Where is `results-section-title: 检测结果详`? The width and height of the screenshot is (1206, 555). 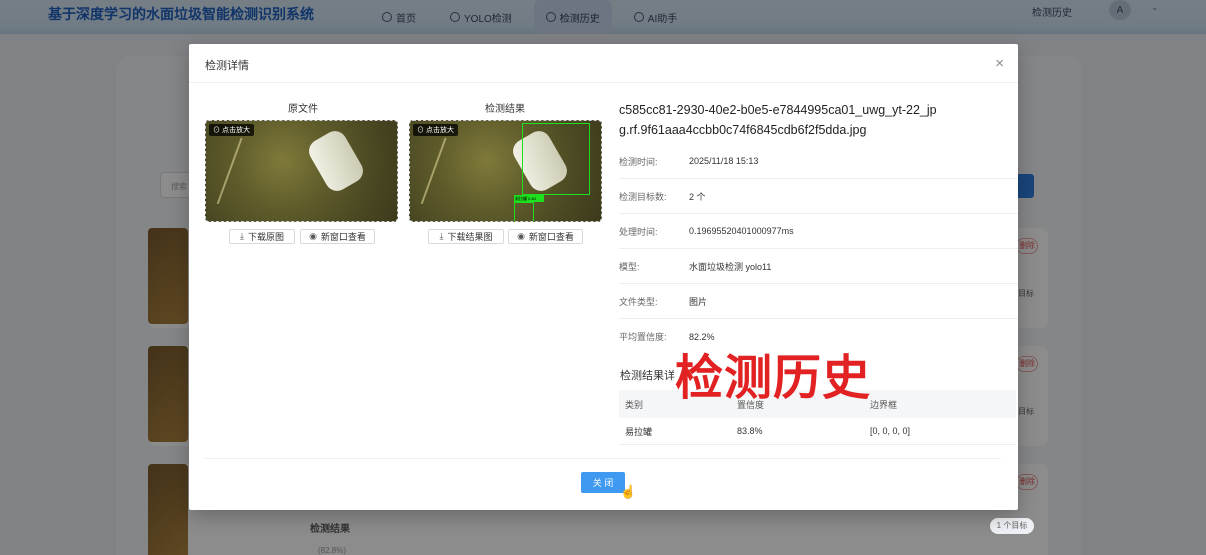 results-section-title: 检测结果详 is located at coordinates (647, 376).